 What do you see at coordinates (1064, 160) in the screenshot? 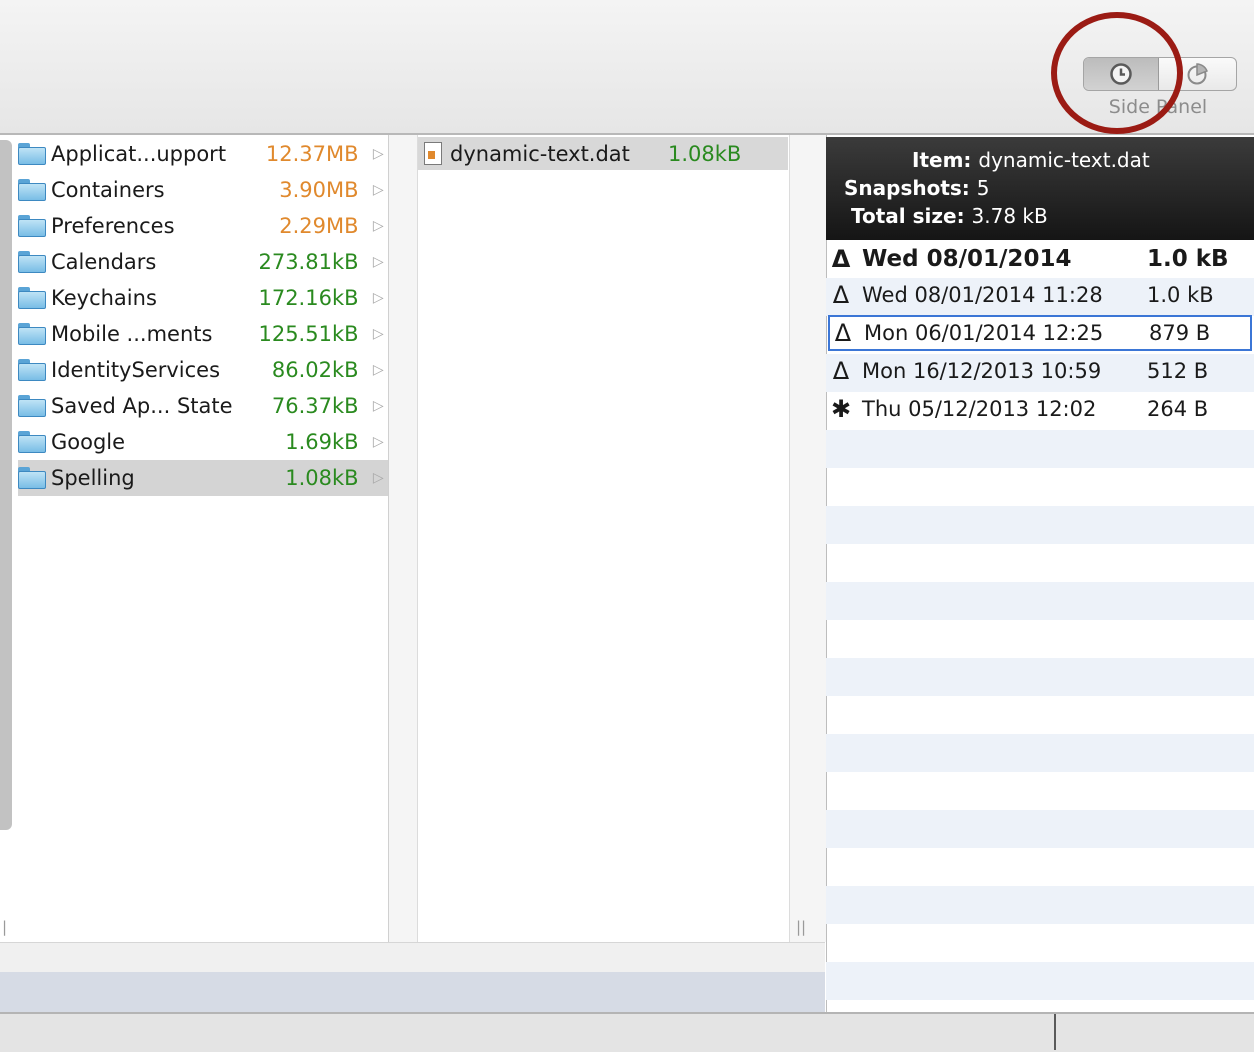
I see `item-value: dynamic-text.dat` at bounding box center [1064, 160].